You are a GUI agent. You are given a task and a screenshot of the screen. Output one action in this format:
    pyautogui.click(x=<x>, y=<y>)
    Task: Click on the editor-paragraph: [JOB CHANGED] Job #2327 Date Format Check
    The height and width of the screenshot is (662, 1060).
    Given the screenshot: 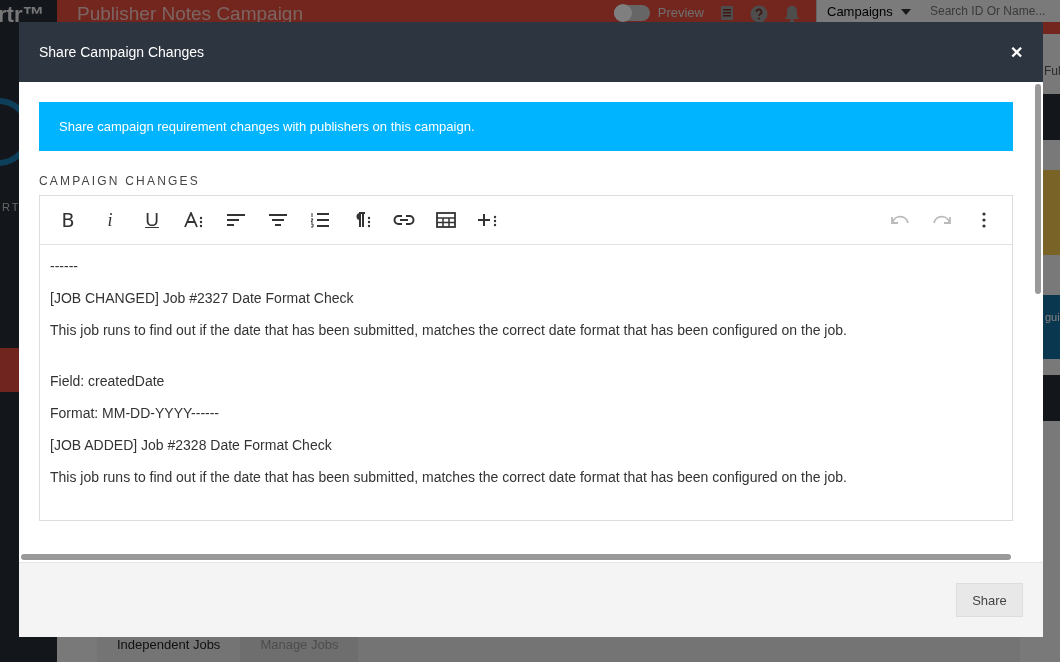 What is the action you would take?
    pyautogui.click(x=202, y=298)
    